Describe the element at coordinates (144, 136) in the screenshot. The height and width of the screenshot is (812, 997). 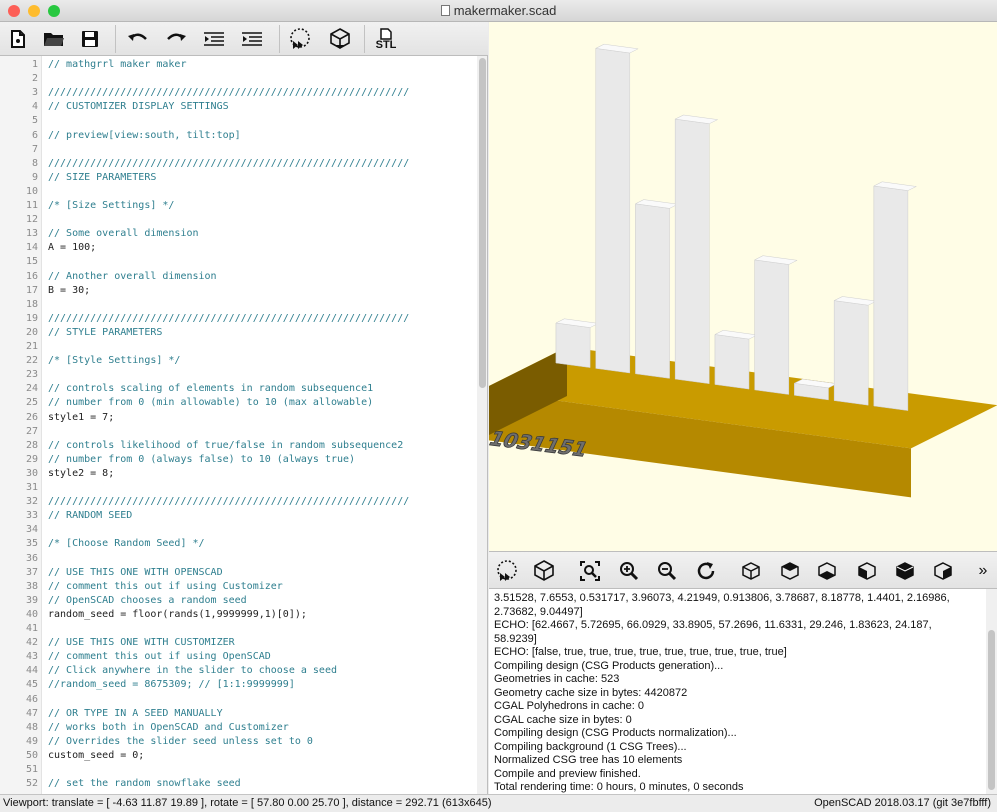
I see `code-line: // preview[view:south, tilt:top]` at that location.